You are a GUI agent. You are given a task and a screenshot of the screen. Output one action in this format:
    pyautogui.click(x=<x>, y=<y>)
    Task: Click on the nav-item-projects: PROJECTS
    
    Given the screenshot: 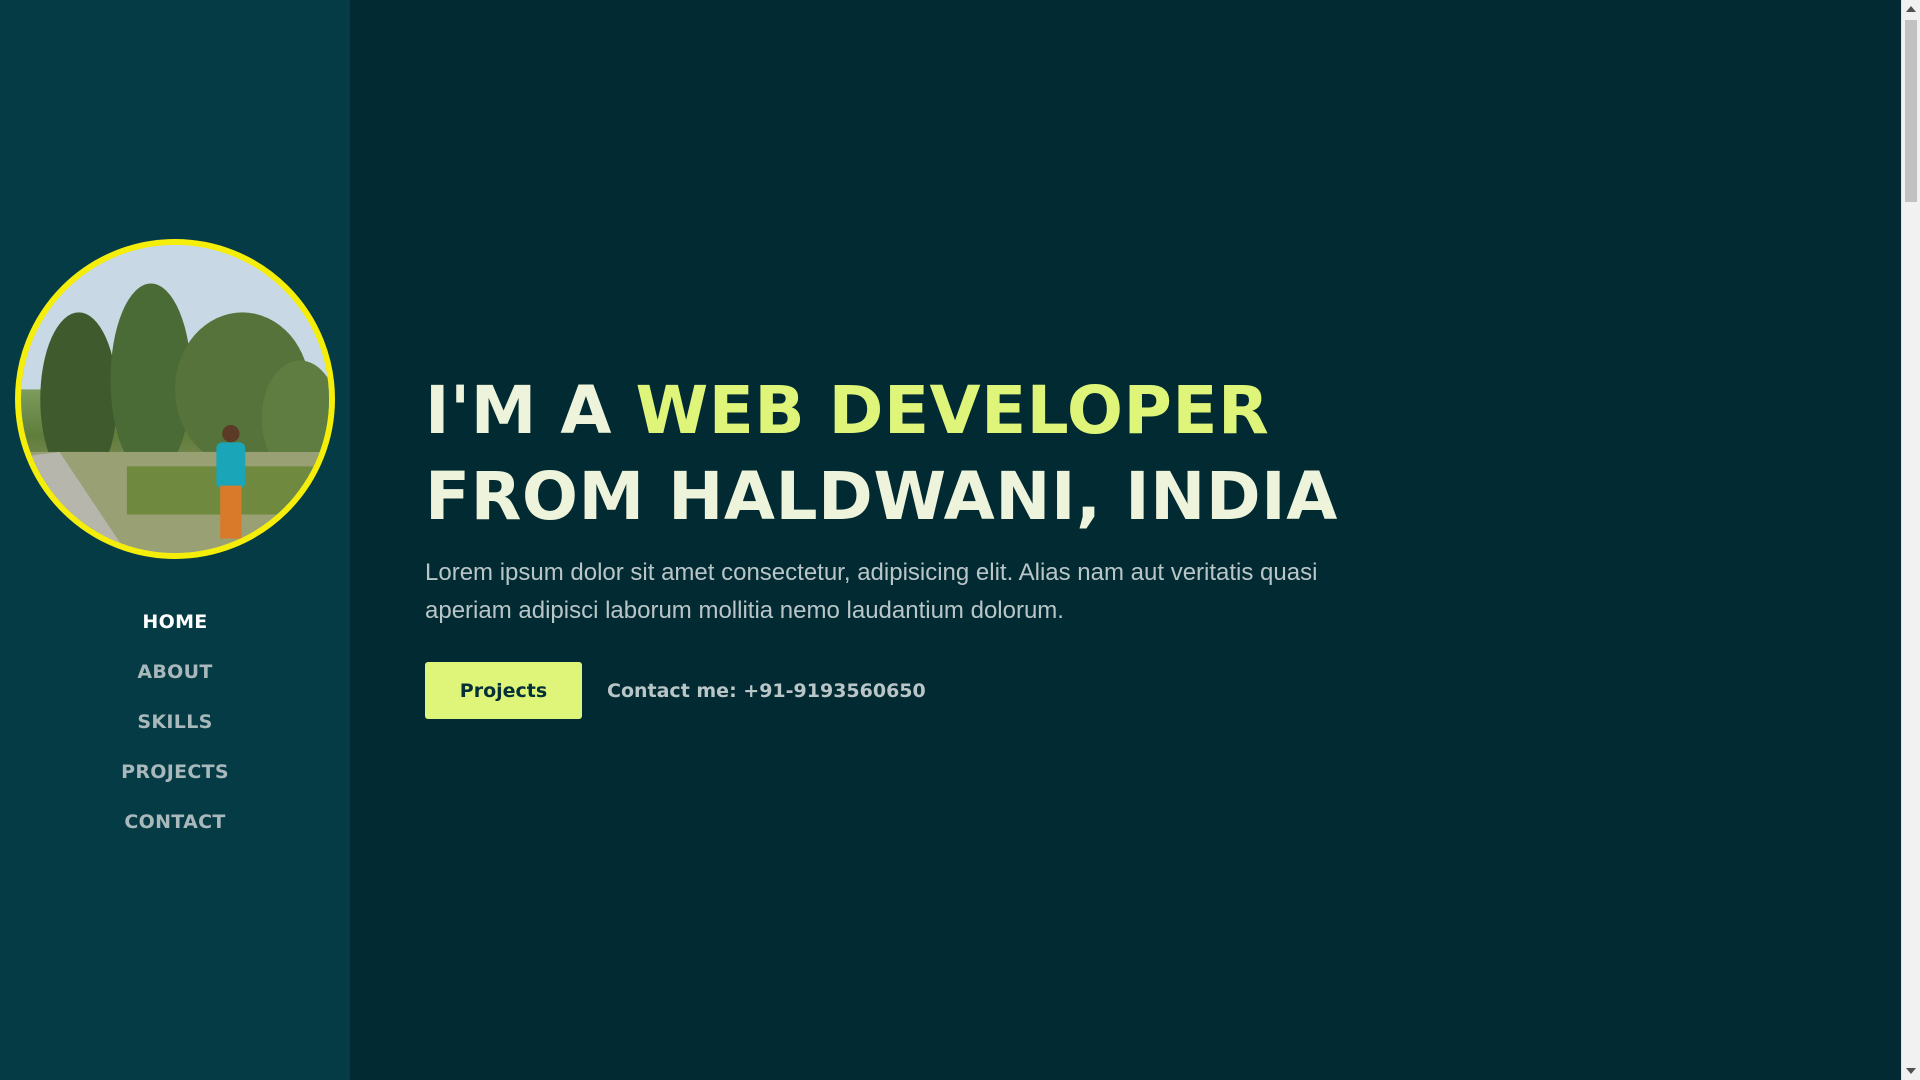 What is the action you would take?
    pyautogui.click(x=175, y=780)
    